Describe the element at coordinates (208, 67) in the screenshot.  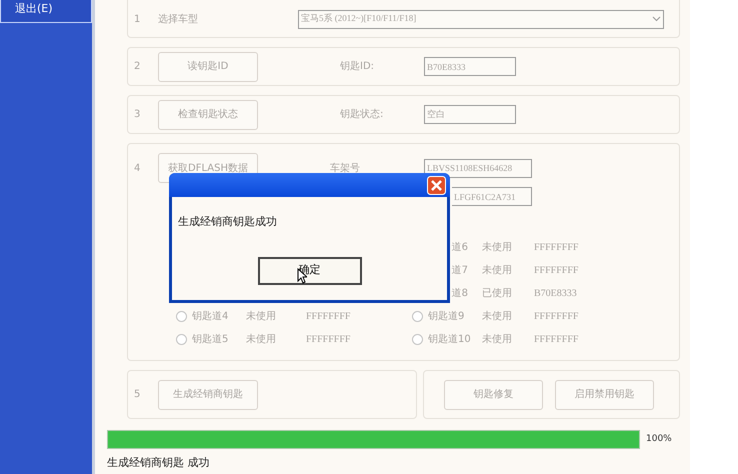
I see `action-button: 读钥匙ID` at that location.